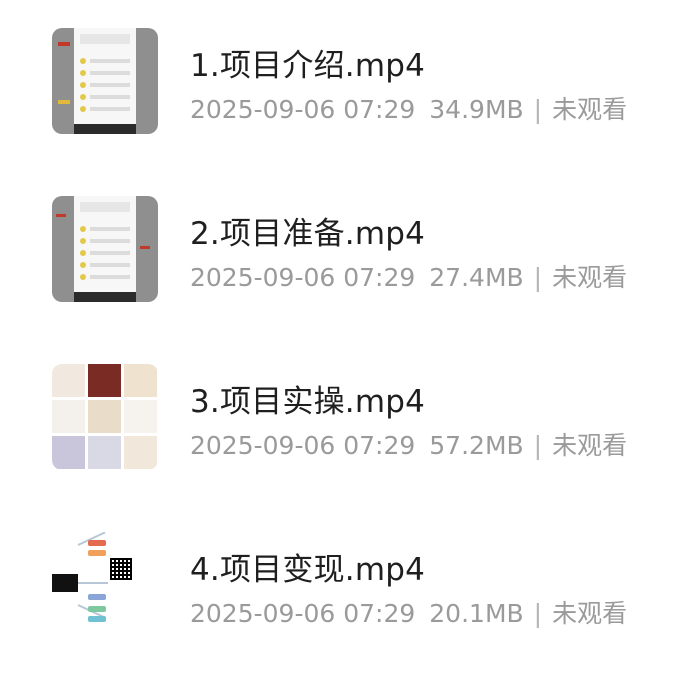 The image size is (688, 684). Describe the element at coordinates (307, 62) in the screenshot. I see `video-title: 1.项目介绍.mp4` at that location.